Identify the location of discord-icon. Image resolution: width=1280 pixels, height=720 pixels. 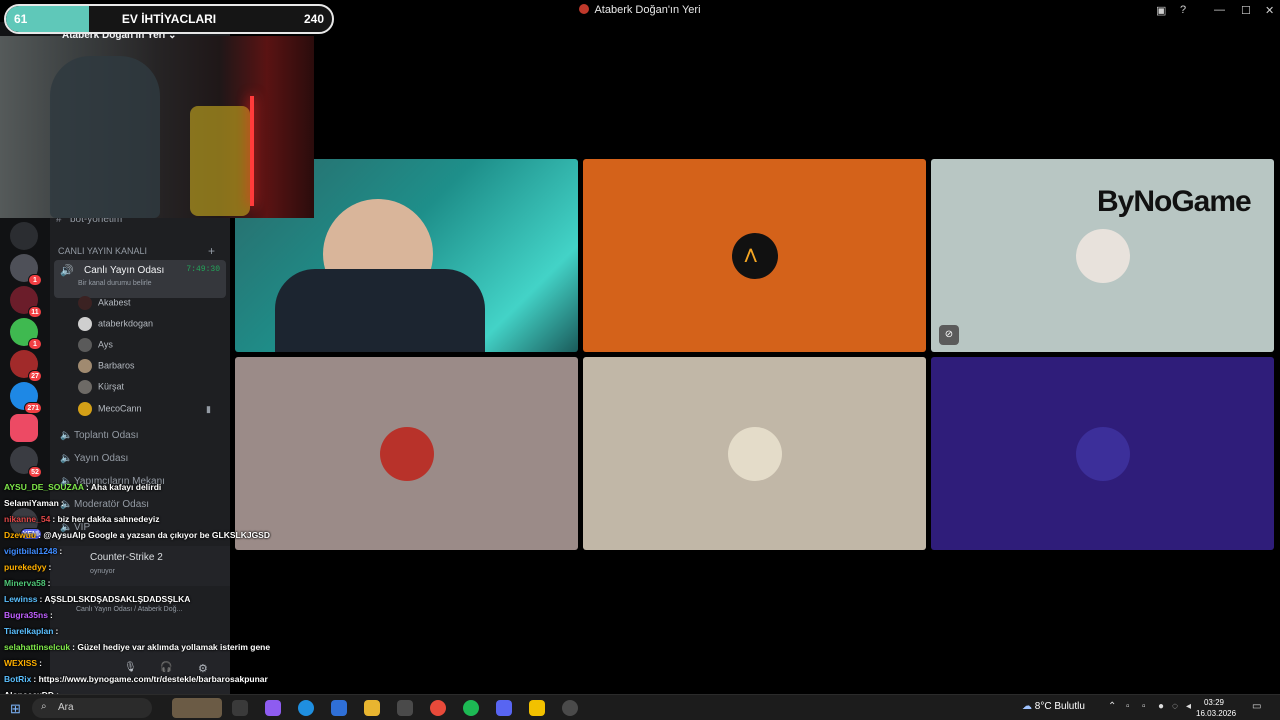
(504, 708).